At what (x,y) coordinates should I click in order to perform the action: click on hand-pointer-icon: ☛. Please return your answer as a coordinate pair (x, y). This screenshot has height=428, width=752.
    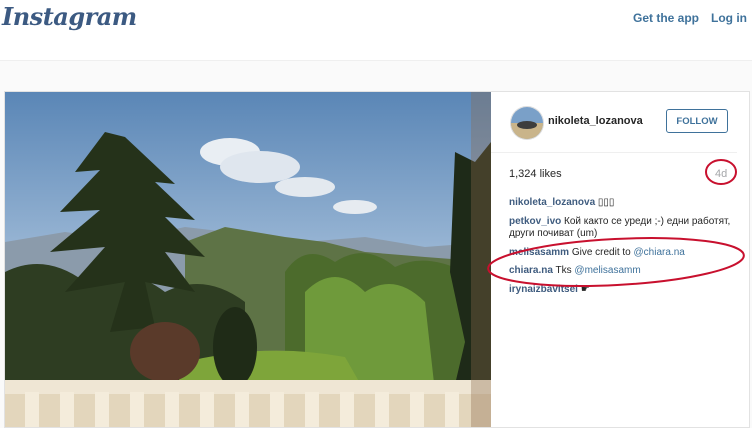
    Looking at the image, I should click on (585, 289).